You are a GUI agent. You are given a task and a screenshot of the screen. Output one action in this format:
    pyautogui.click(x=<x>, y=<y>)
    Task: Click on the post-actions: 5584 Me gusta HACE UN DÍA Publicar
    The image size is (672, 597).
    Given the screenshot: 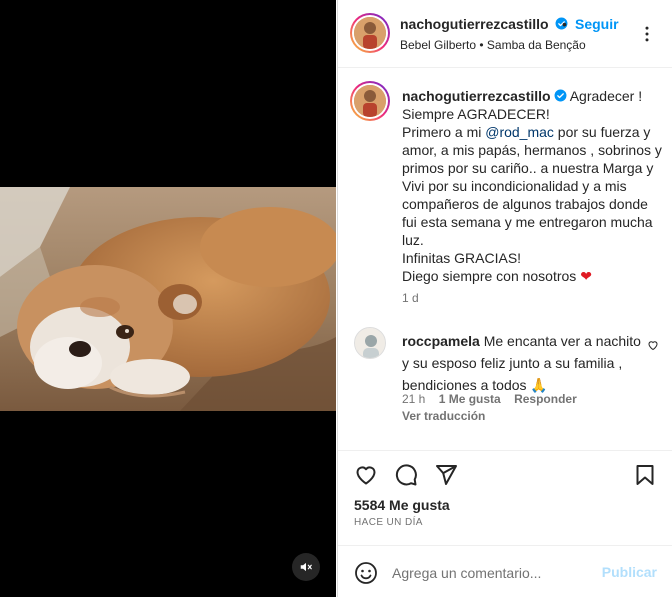 What is the action you would take?
    pyautogui.click(x=505, y=523)
    